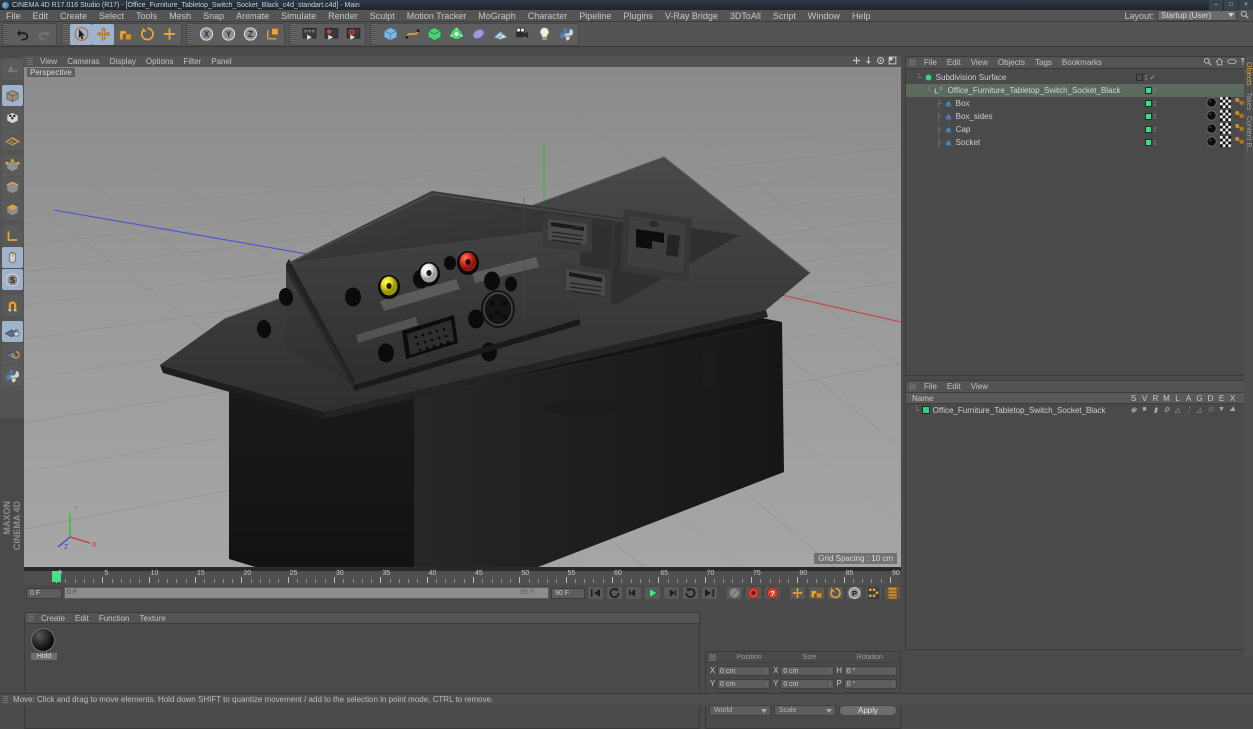 This screenshot has height=729, width=1253. I want to click on object-row-subdivision-surface: └ Subdivision Surface ✓, so click(1079, 77).